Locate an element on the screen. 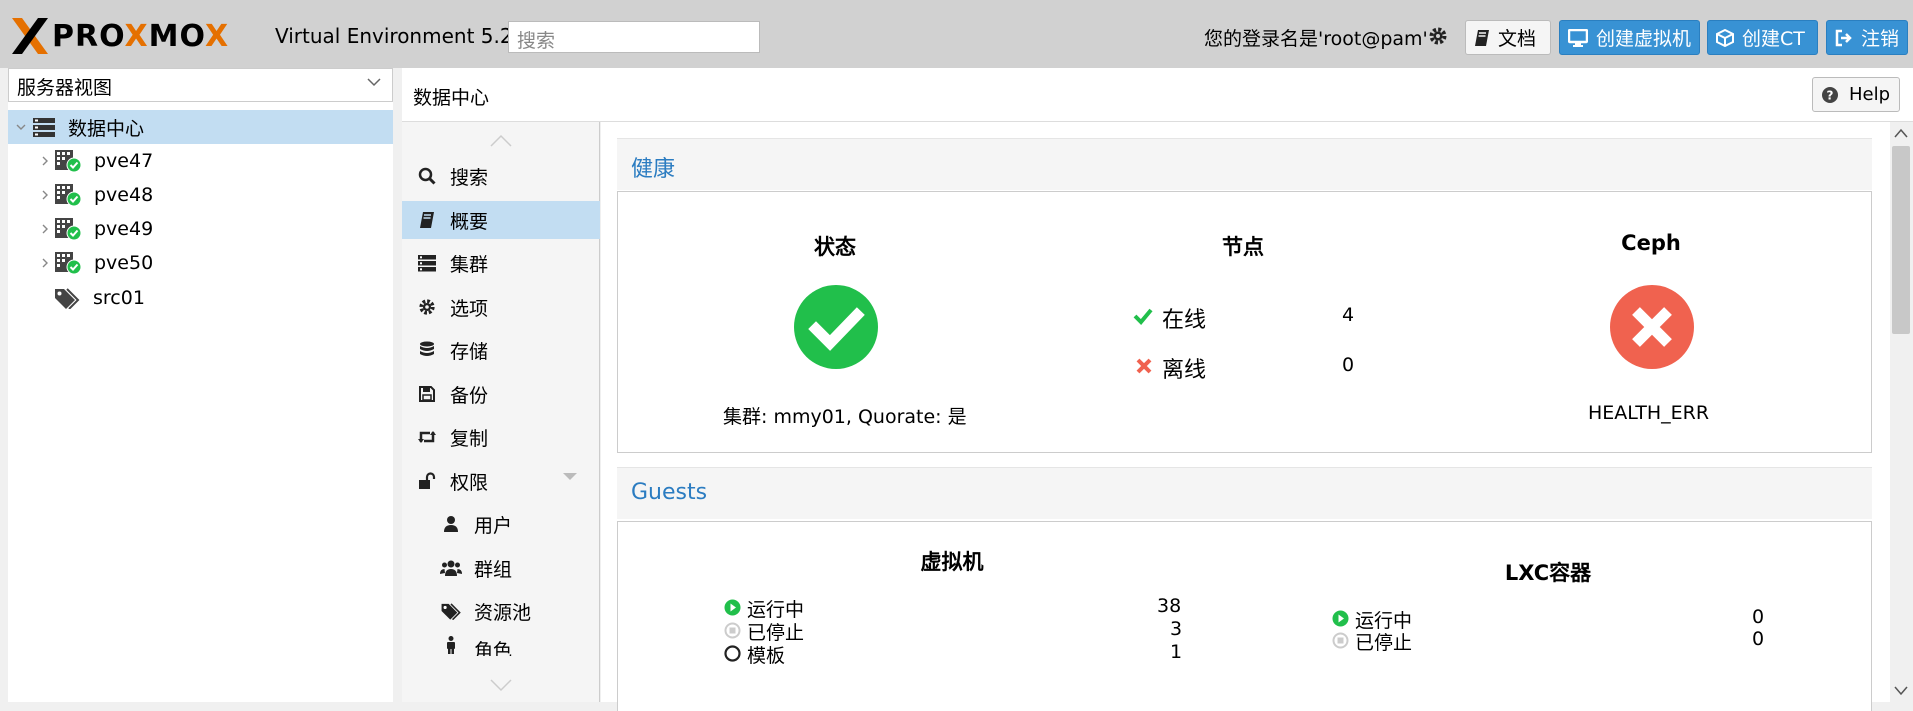 This screenshot has height=711, width=1913. nav-subitem: 用户 is located at coordinates (501, 524).